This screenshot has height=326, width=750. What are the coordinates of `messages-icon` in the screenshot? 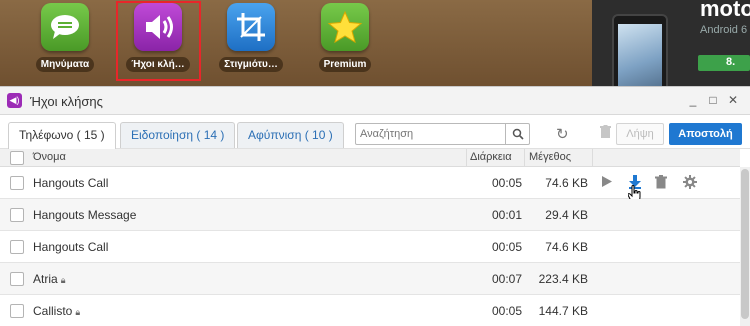 It's located at (65, 27).